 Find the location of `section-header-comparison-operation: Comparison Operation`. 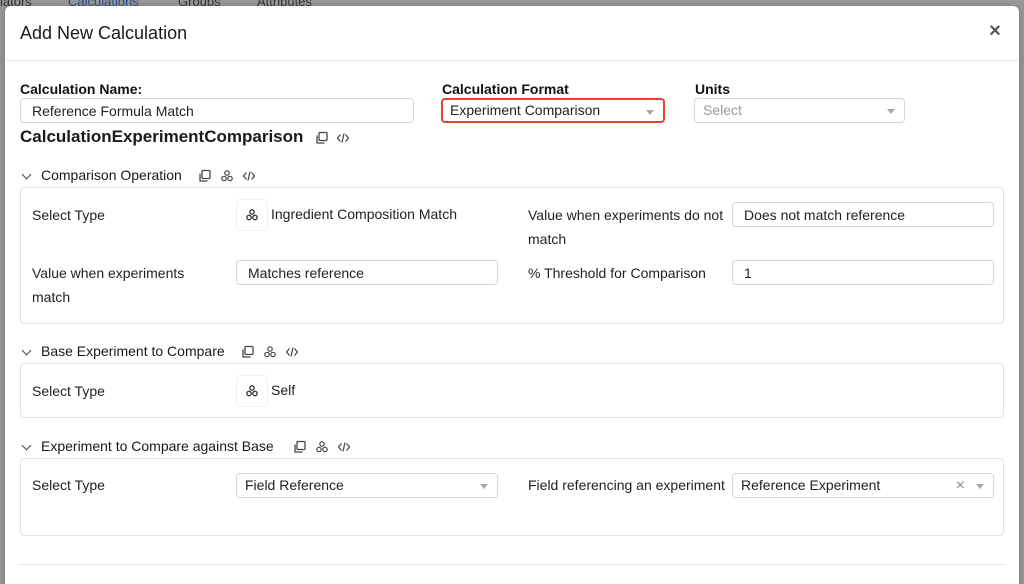

section-header-comparison-operation: Comparison Operation is located at coordinates (150, 176).